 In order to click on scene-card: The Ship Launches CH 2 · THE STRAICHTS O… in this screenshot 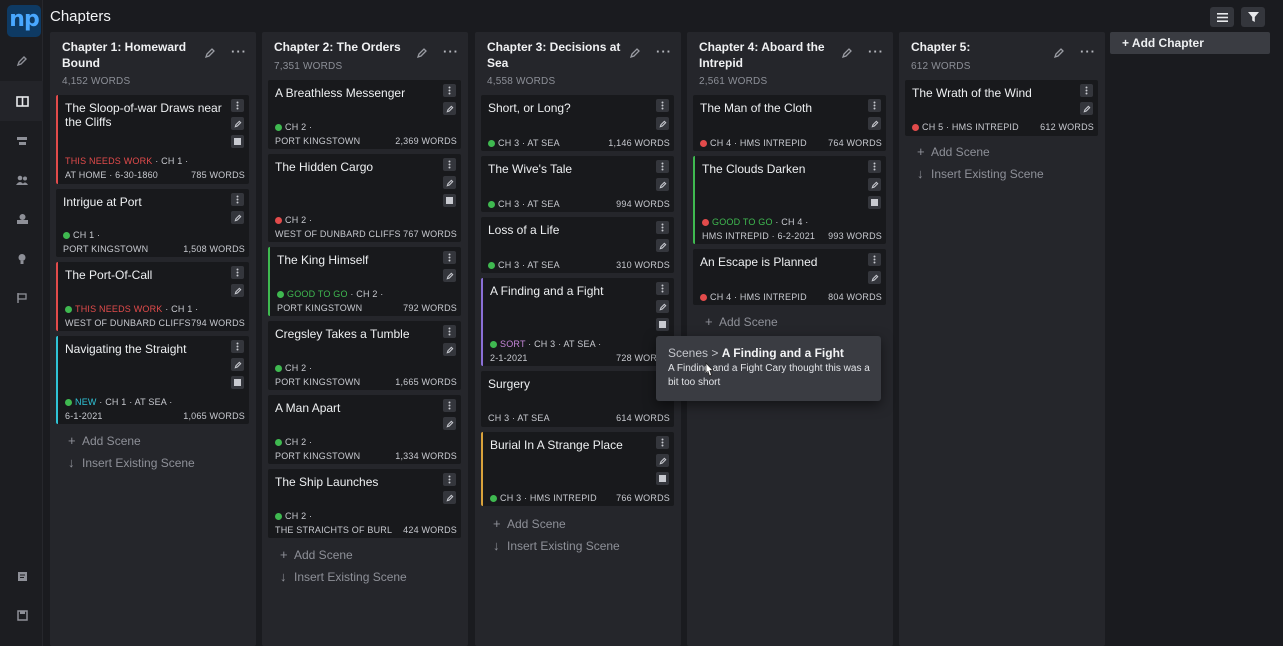, I will do `click(364, 503)`.